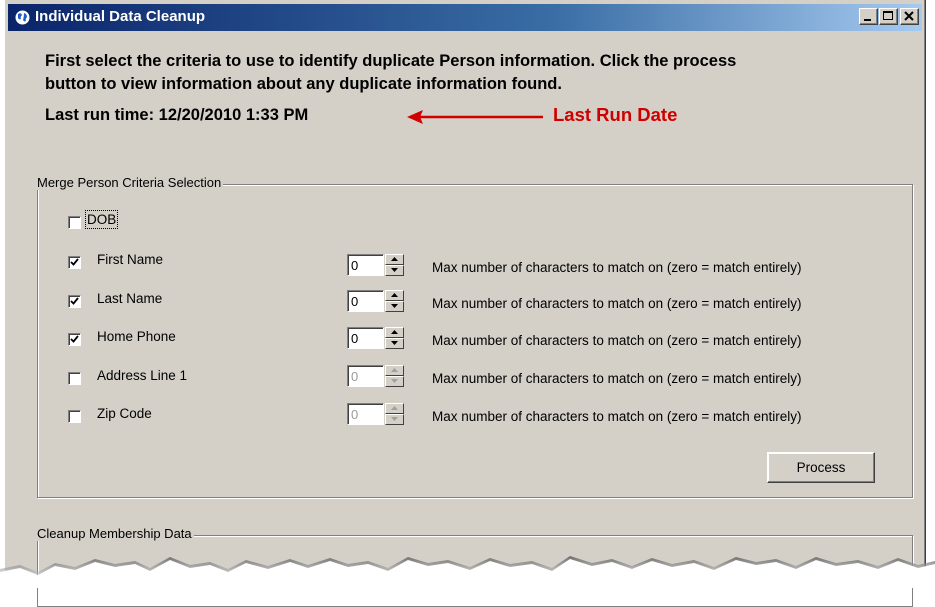  I want to click on home-phone-spinner, so click(394, 338).